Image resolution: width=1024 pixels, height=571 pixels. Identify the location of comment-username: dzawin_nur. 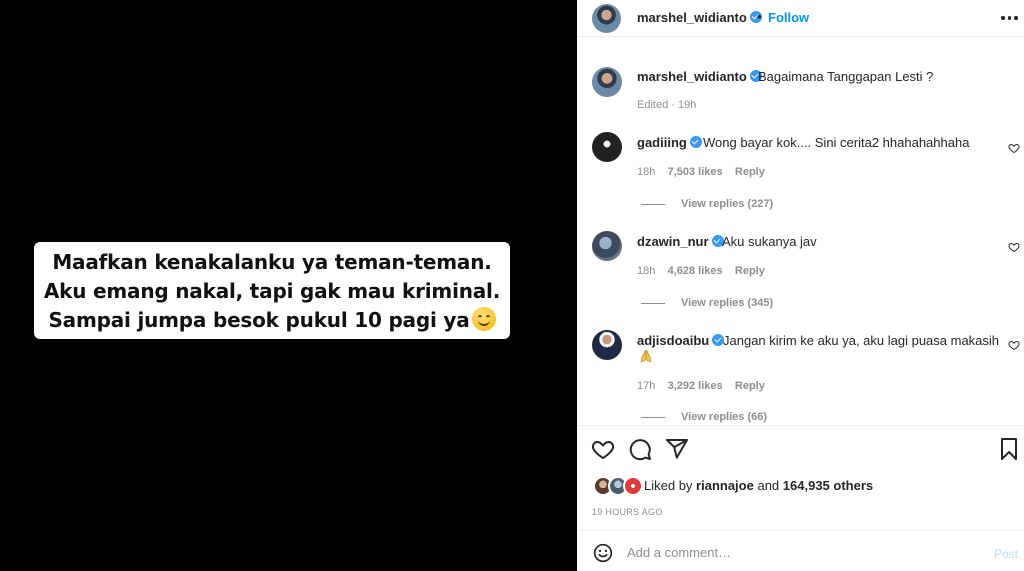
(673, 241).